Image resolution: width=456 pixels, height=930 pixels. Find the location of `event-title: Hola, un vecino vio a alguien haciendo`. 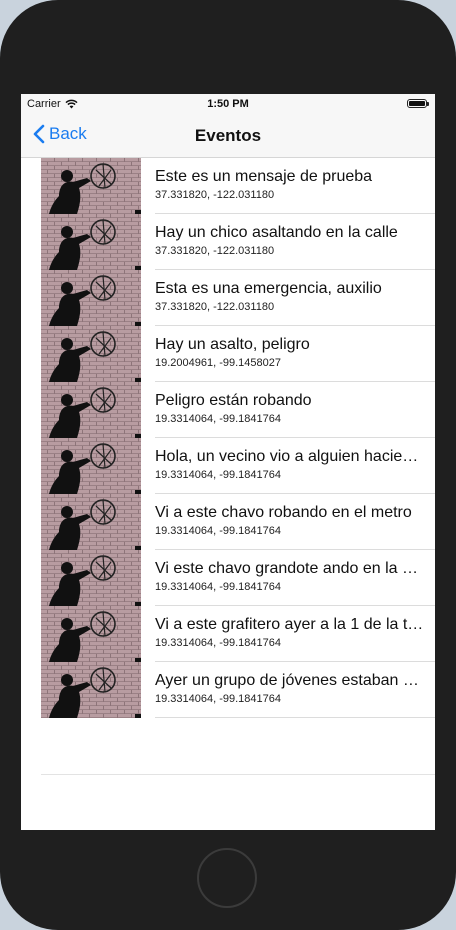

event-title: Hola, un vecino vio a alguien haciendo is located at coordinates (290, 456).